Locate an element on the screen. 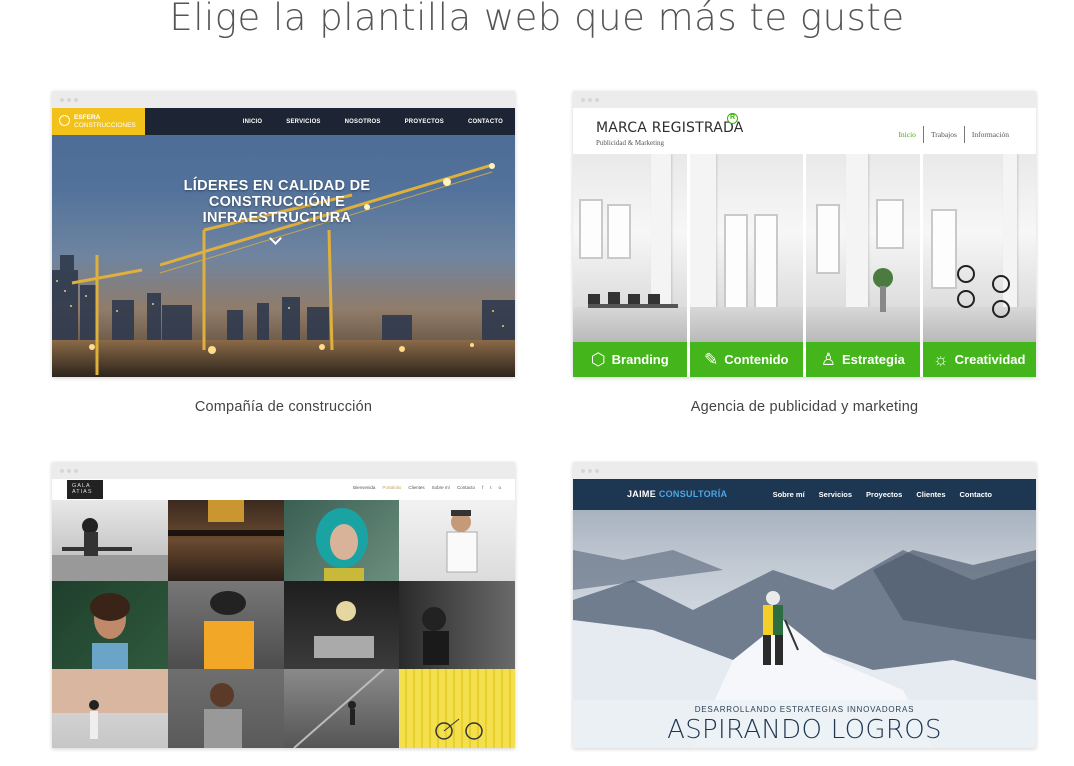 The image size is (1074, 766). pencil-icon: ✎ is located at coordinates (711, 359).